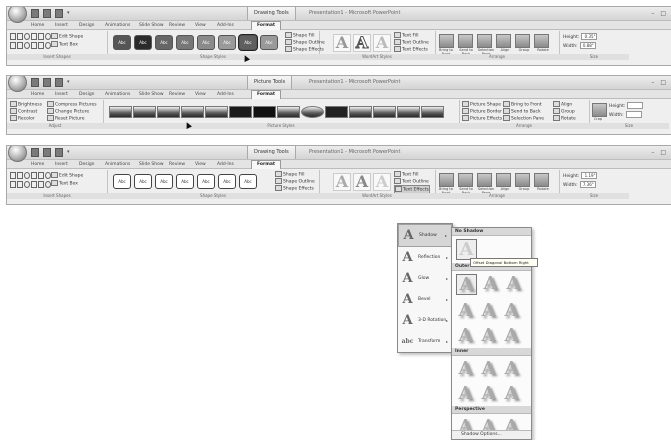  Describe the element at coordinates (523, 119) in the screenshot. I see `selection-pane-button: Selection Pane` at that location.